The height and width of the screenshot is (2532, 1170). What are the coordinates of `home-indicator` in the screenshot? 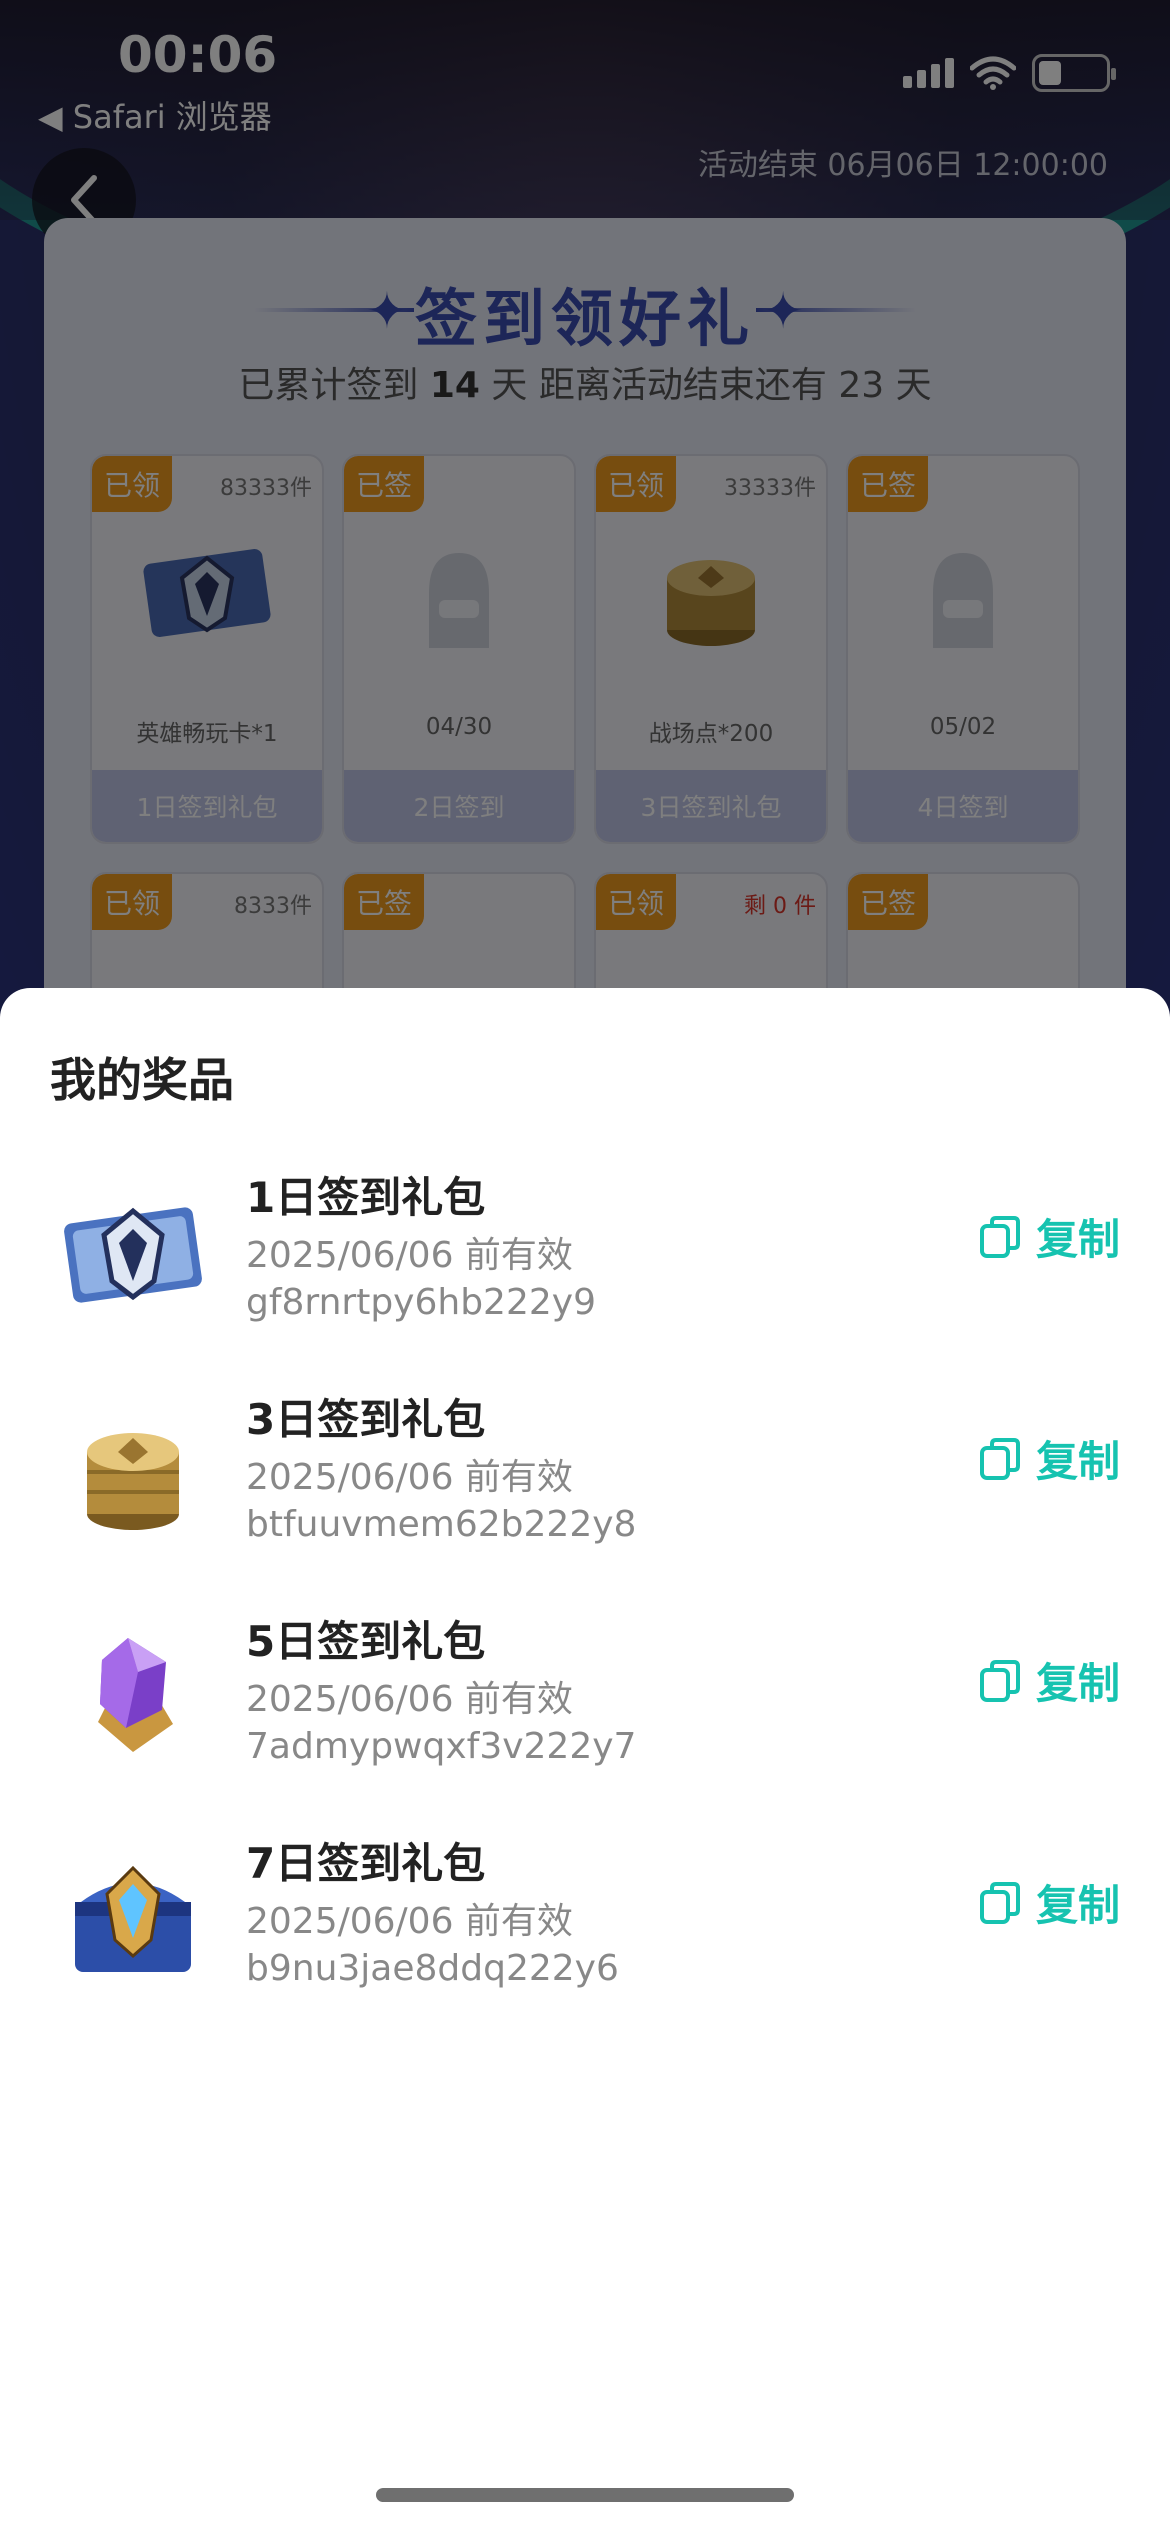 It's located at (585, 2495).